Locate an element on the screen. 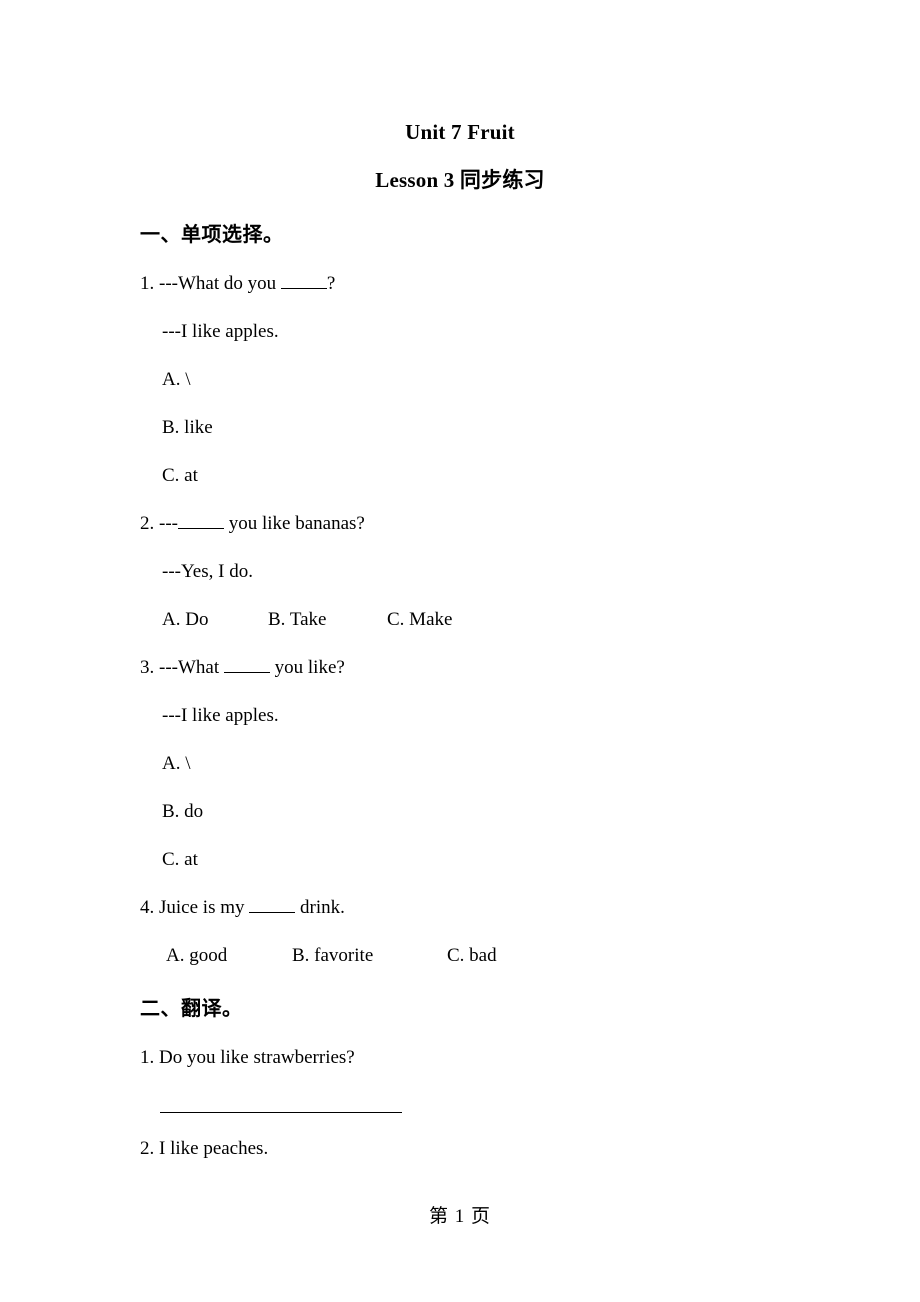 The height and width of the screenshot is (1302, 920). question-stem-4-before: 4. Juice is my is located at coordinates (195, 907).